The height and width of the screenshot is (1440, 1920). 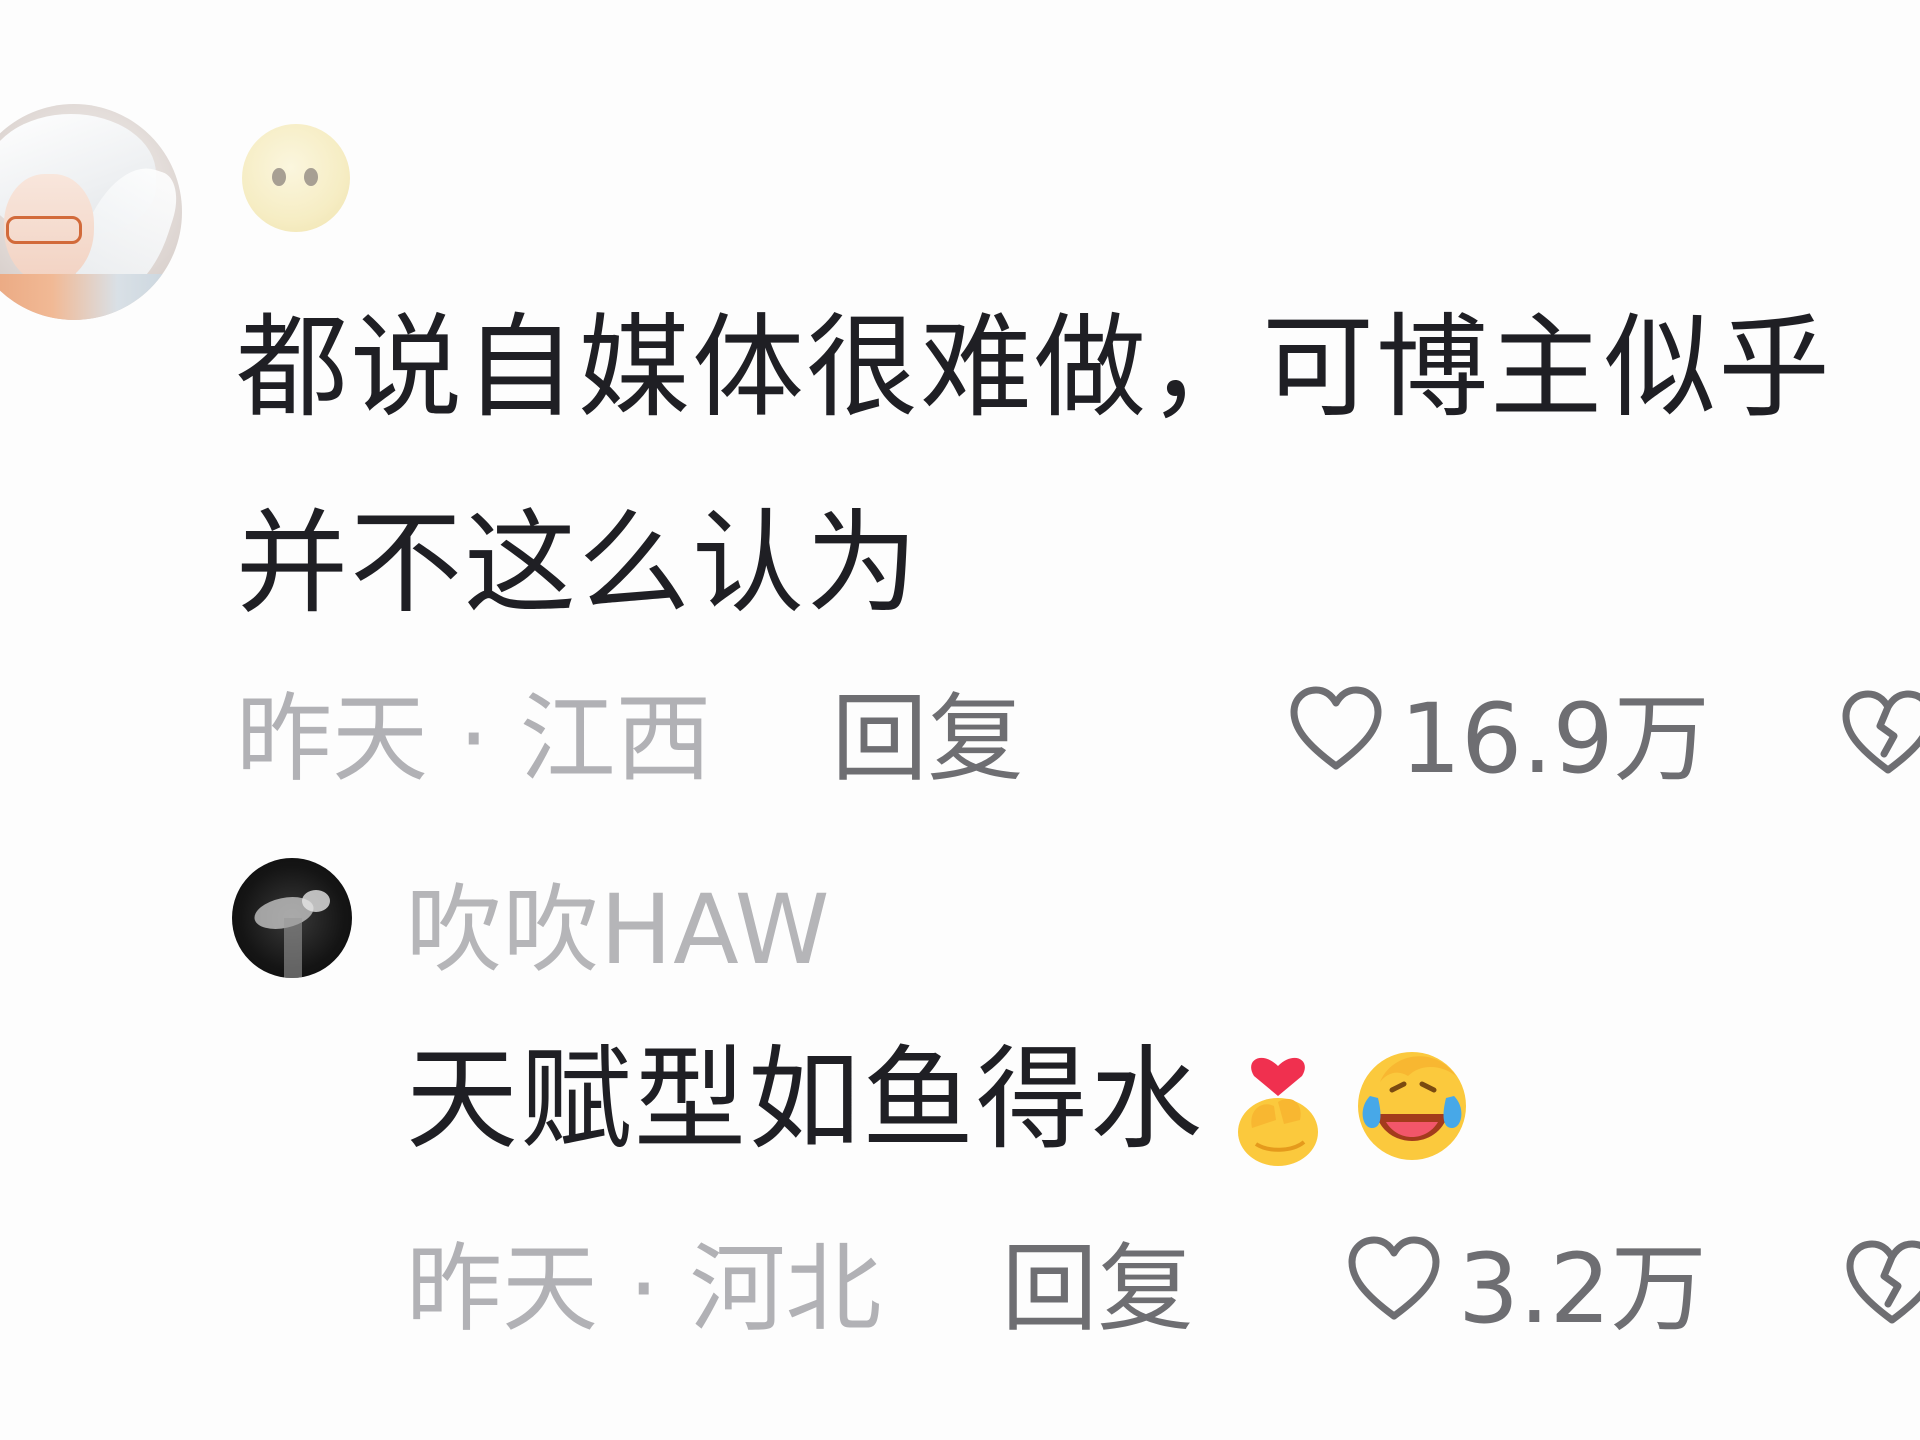 I want to click on reply-time-location: 昨天 · 河北, so click(x=644, y=1288).